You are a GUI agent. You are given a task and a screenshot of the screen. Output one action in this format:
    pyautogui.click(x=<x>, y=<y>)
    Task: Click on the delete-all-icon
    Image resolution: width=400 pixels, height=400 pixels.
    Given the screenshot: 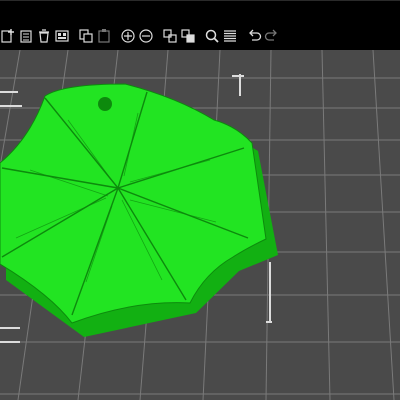 What is the action you would take?
    pyautogui.click(x=44, y=36)
    